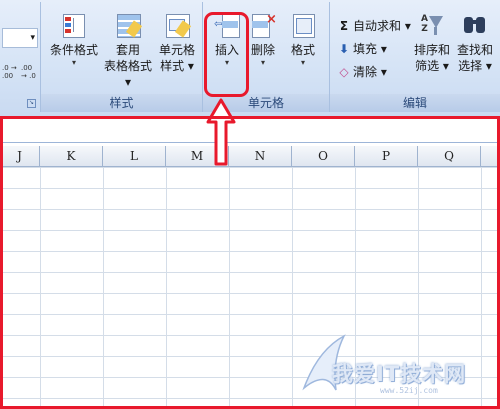  What do you see at coordinates (344, 26) in the screenshot?
I see `autosum-icon: Σ` at bounding box center [344, 26].